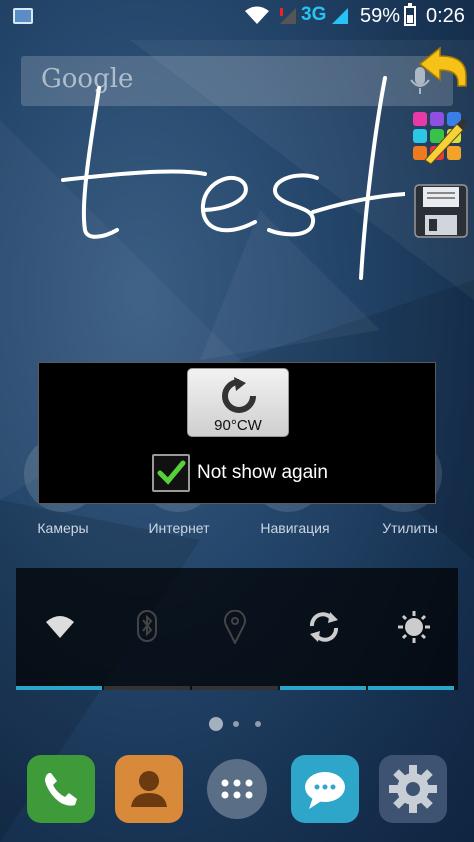 This screenshot has height=842, width=474. I want to click on phone-icon, so click(61, 789).